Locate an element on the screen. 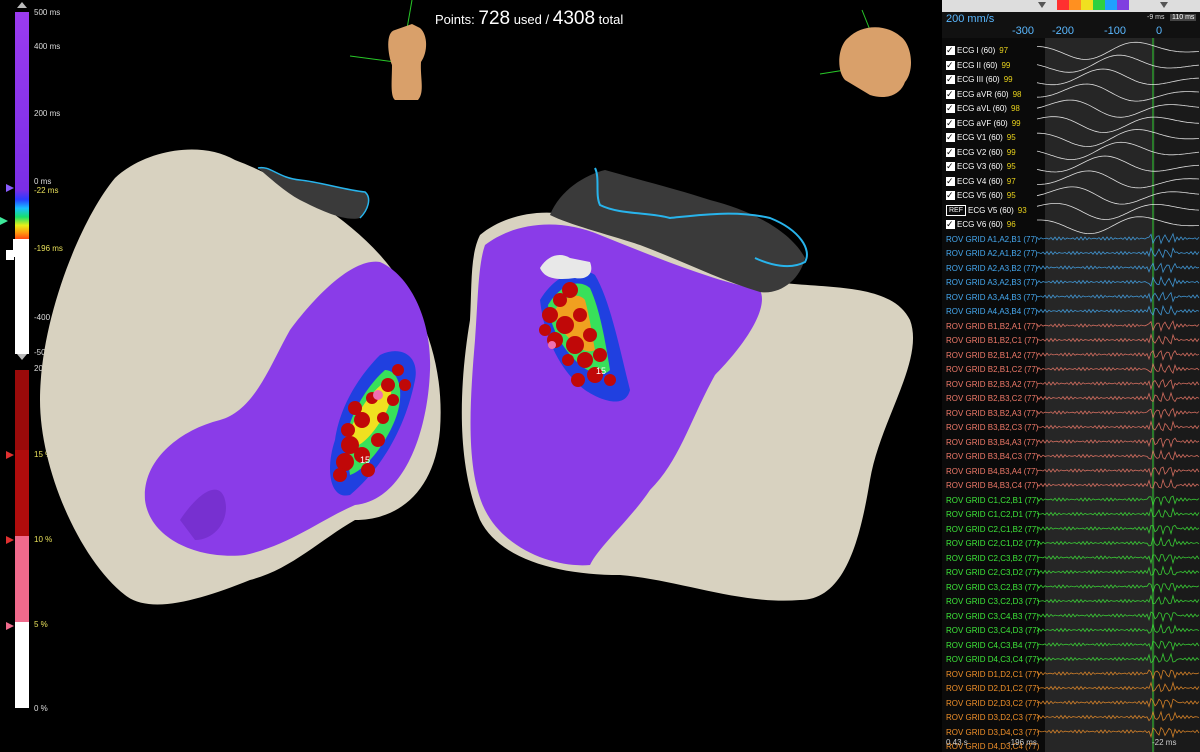 Image resolution: width=1200 pixels, height=752 pixels. channel-label: ECG V4 (60) is located at coordinates (980, 181).